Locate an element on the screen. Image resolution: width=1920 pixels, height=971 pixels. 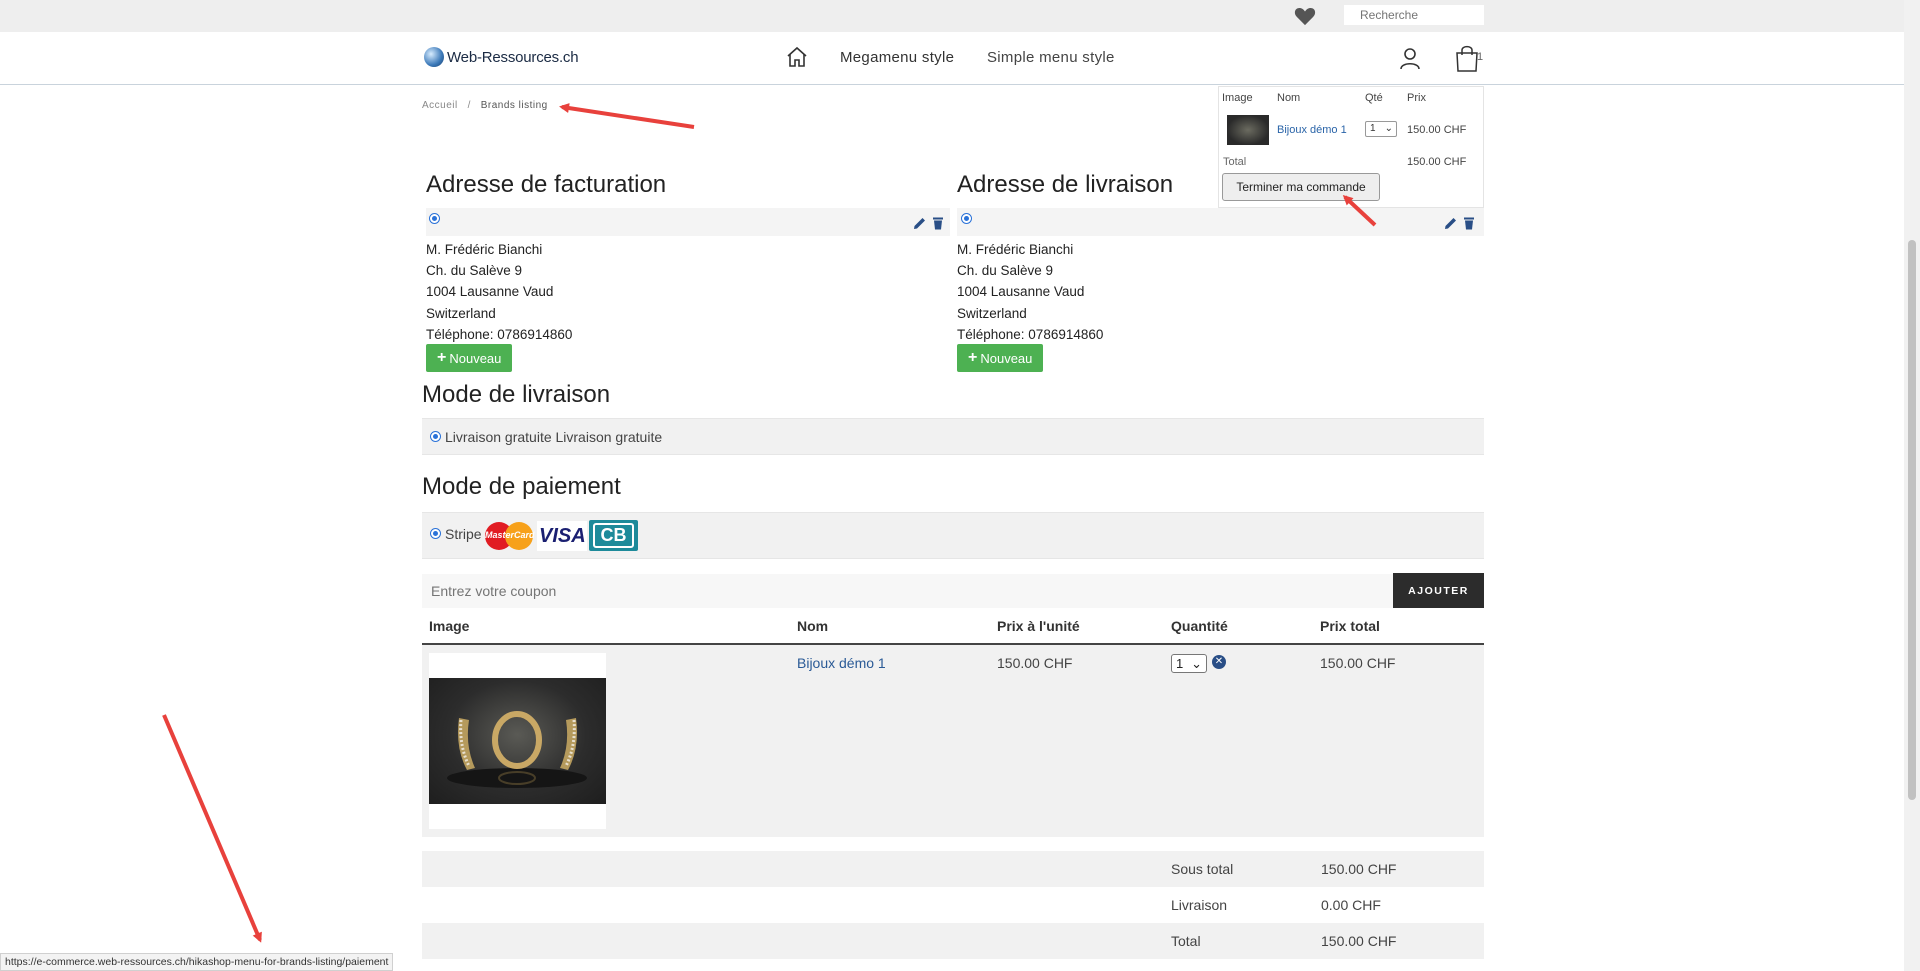
cb-card-icon: CB is located at coordinates (613, 535).